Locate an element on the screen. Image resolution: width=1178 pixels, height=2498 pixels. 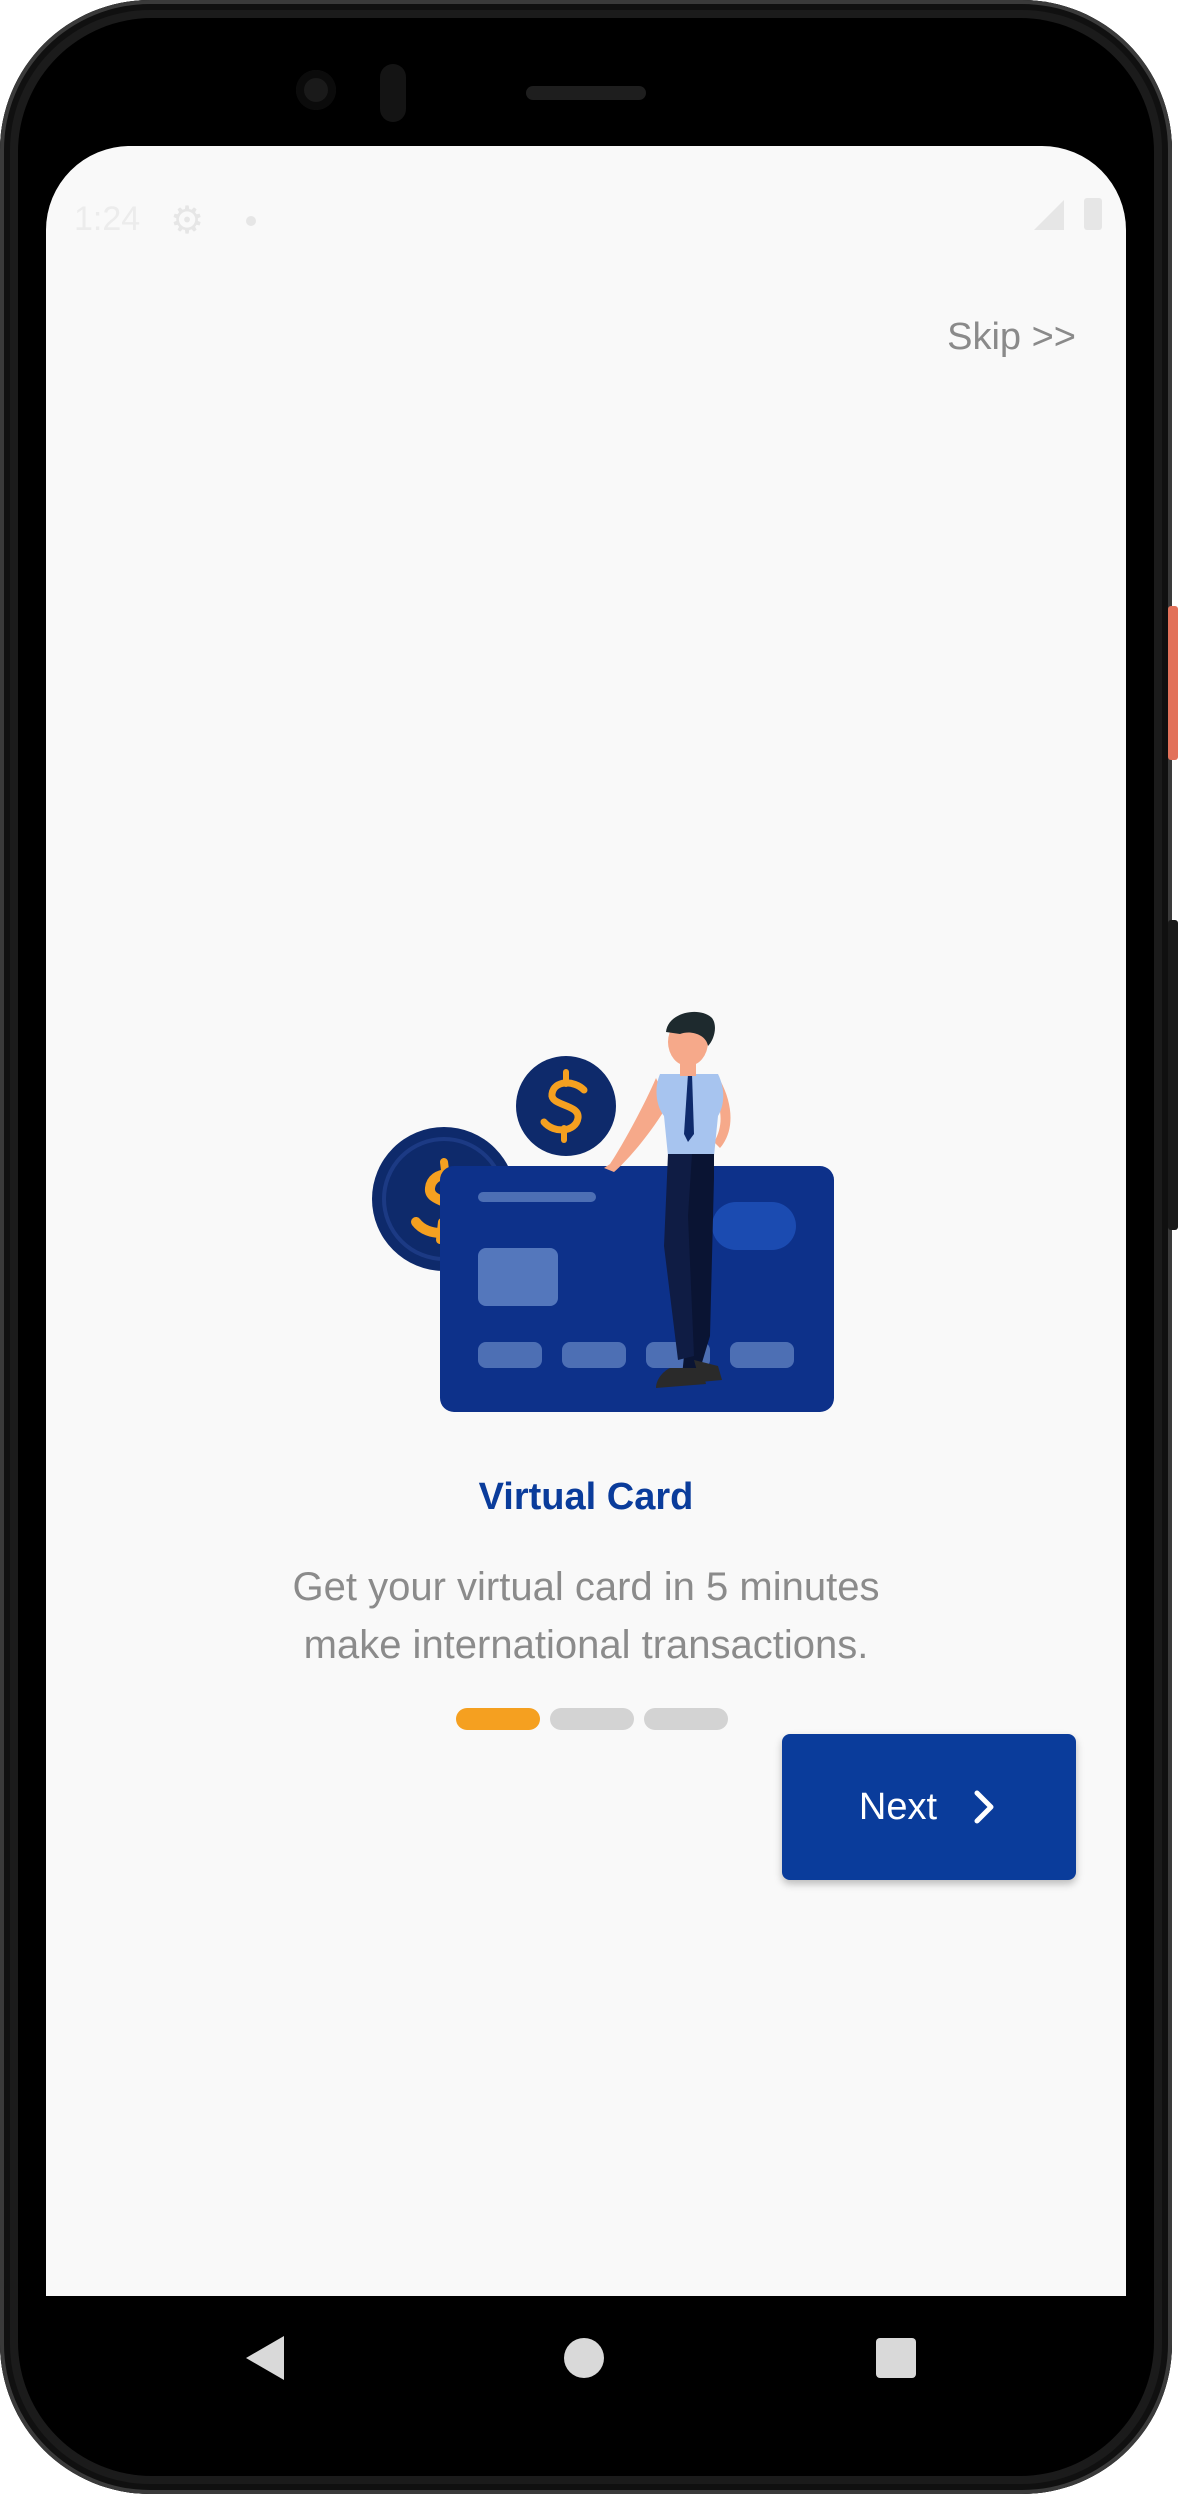
page-indicator is located at coordinates (592, 1719).